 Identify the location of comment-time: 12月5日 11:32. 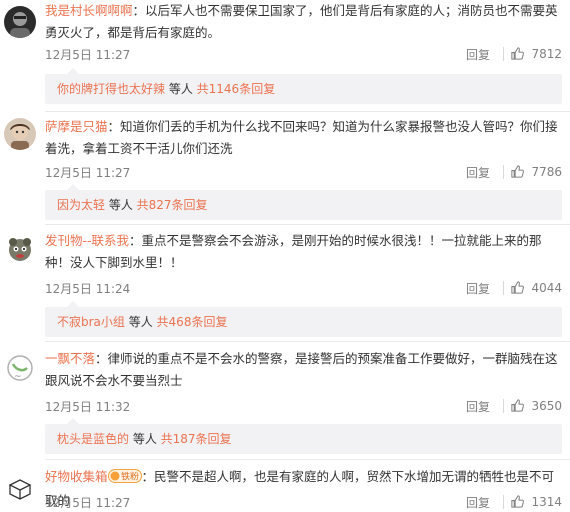
(88, 407).